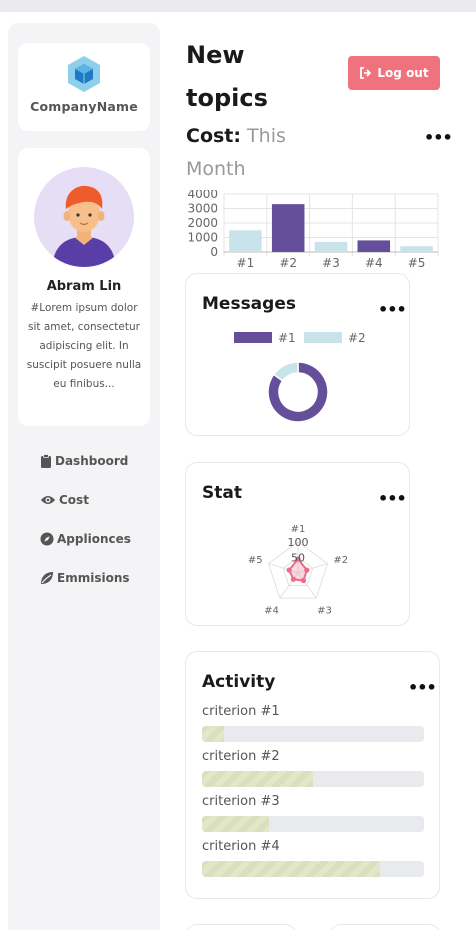 The height and width of the screenshot is (930, 476). What do you see at coordinates (202, 209) in the screenshot?
I see `y-tick-label: 3000` at bounding box center [202, 209].